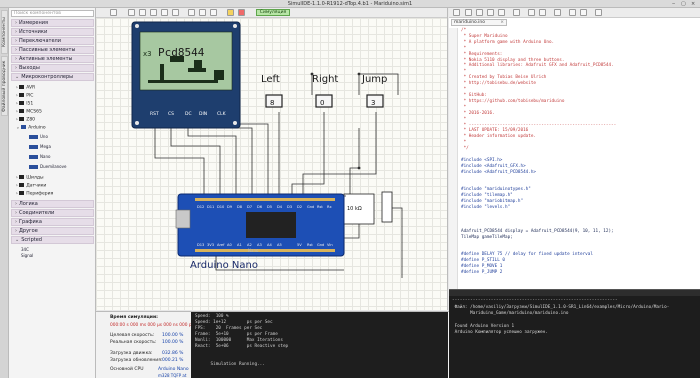 Image resolution: width=700 pixels, height=378 pixels. I want to click on resistor-value: 10 kΩ, so click(354, 209).